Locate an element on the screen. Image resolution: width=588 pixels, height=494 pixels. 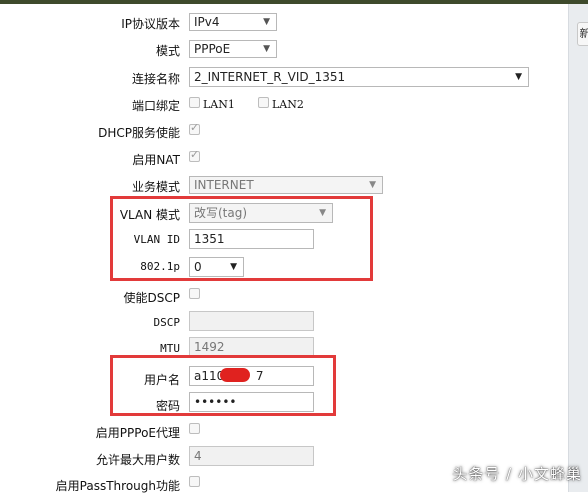
mode-value: PPPoE is located at coordinates (212, 49).